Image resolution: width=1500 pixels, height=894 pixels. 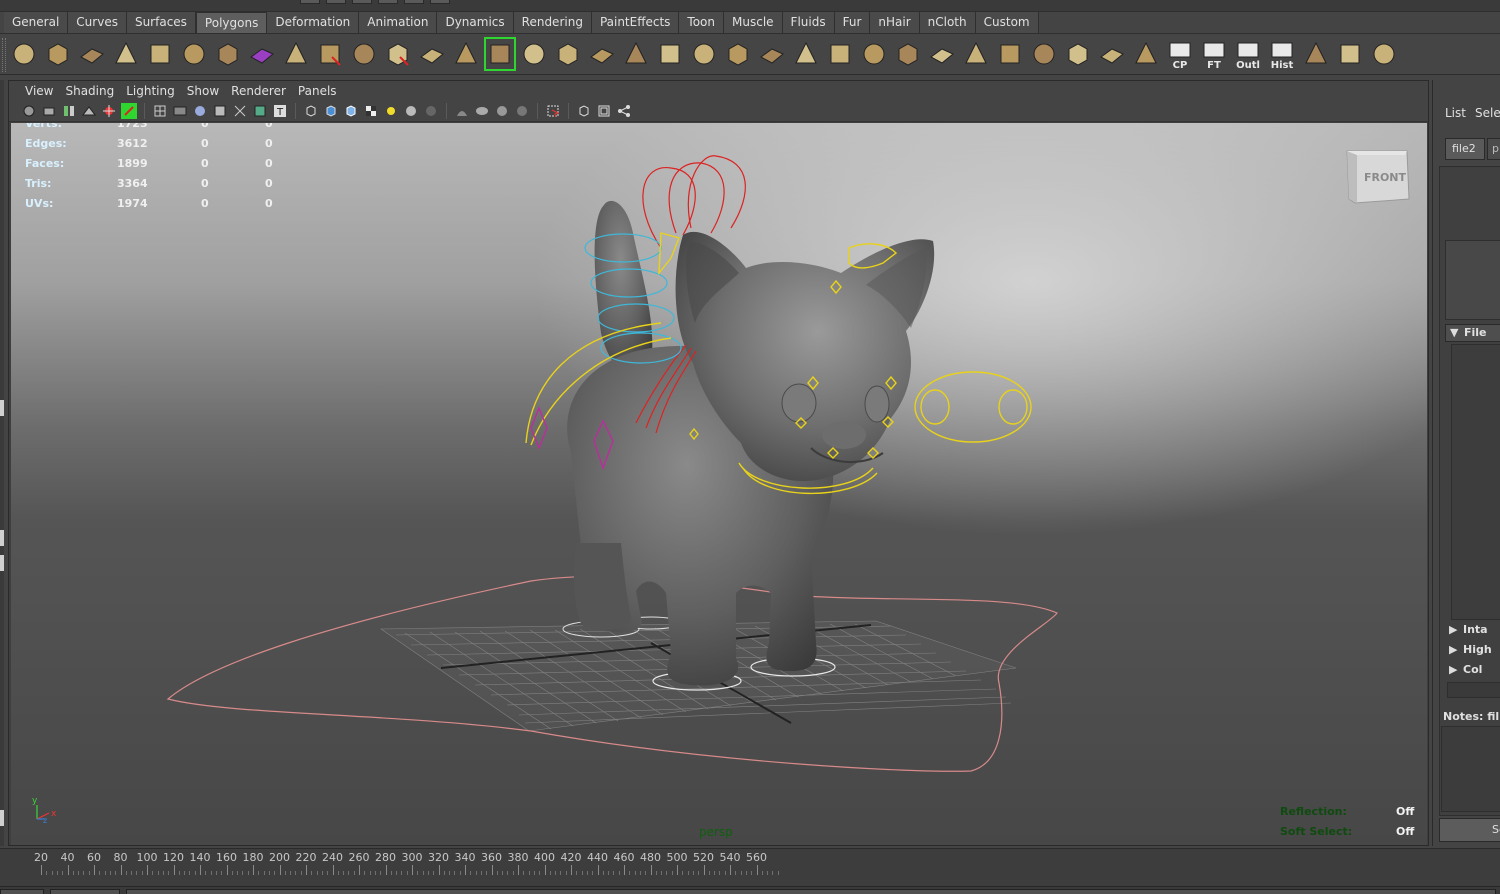 What do you see at coordinates (296, 54) in the screenshot?
I see `poly-soccer-ball-icon` at bounding box center [296, 54].